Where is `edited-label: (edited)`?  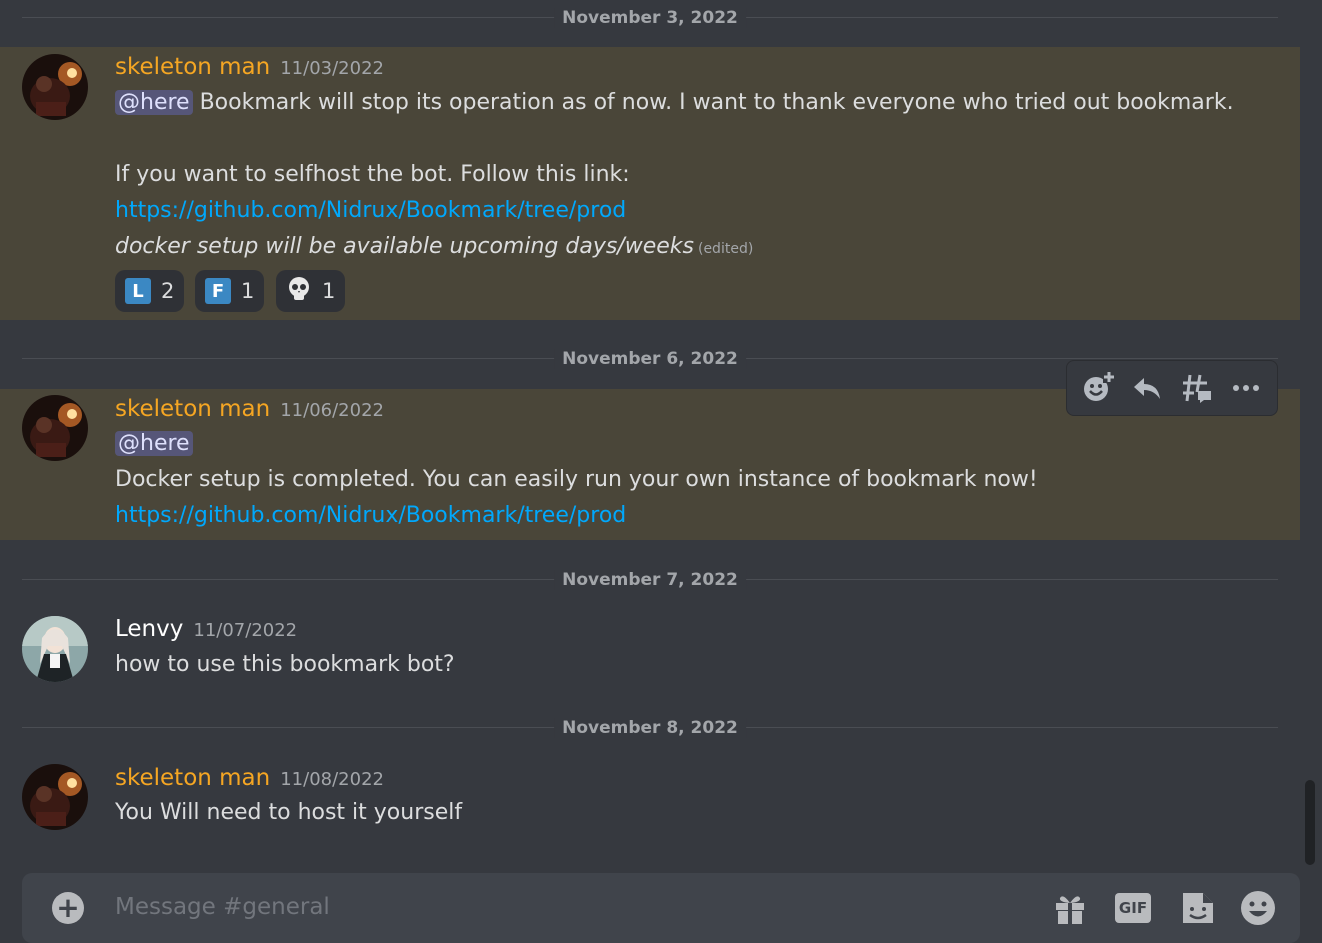 edited-label: (edited) is located at coordinates (725, 249).